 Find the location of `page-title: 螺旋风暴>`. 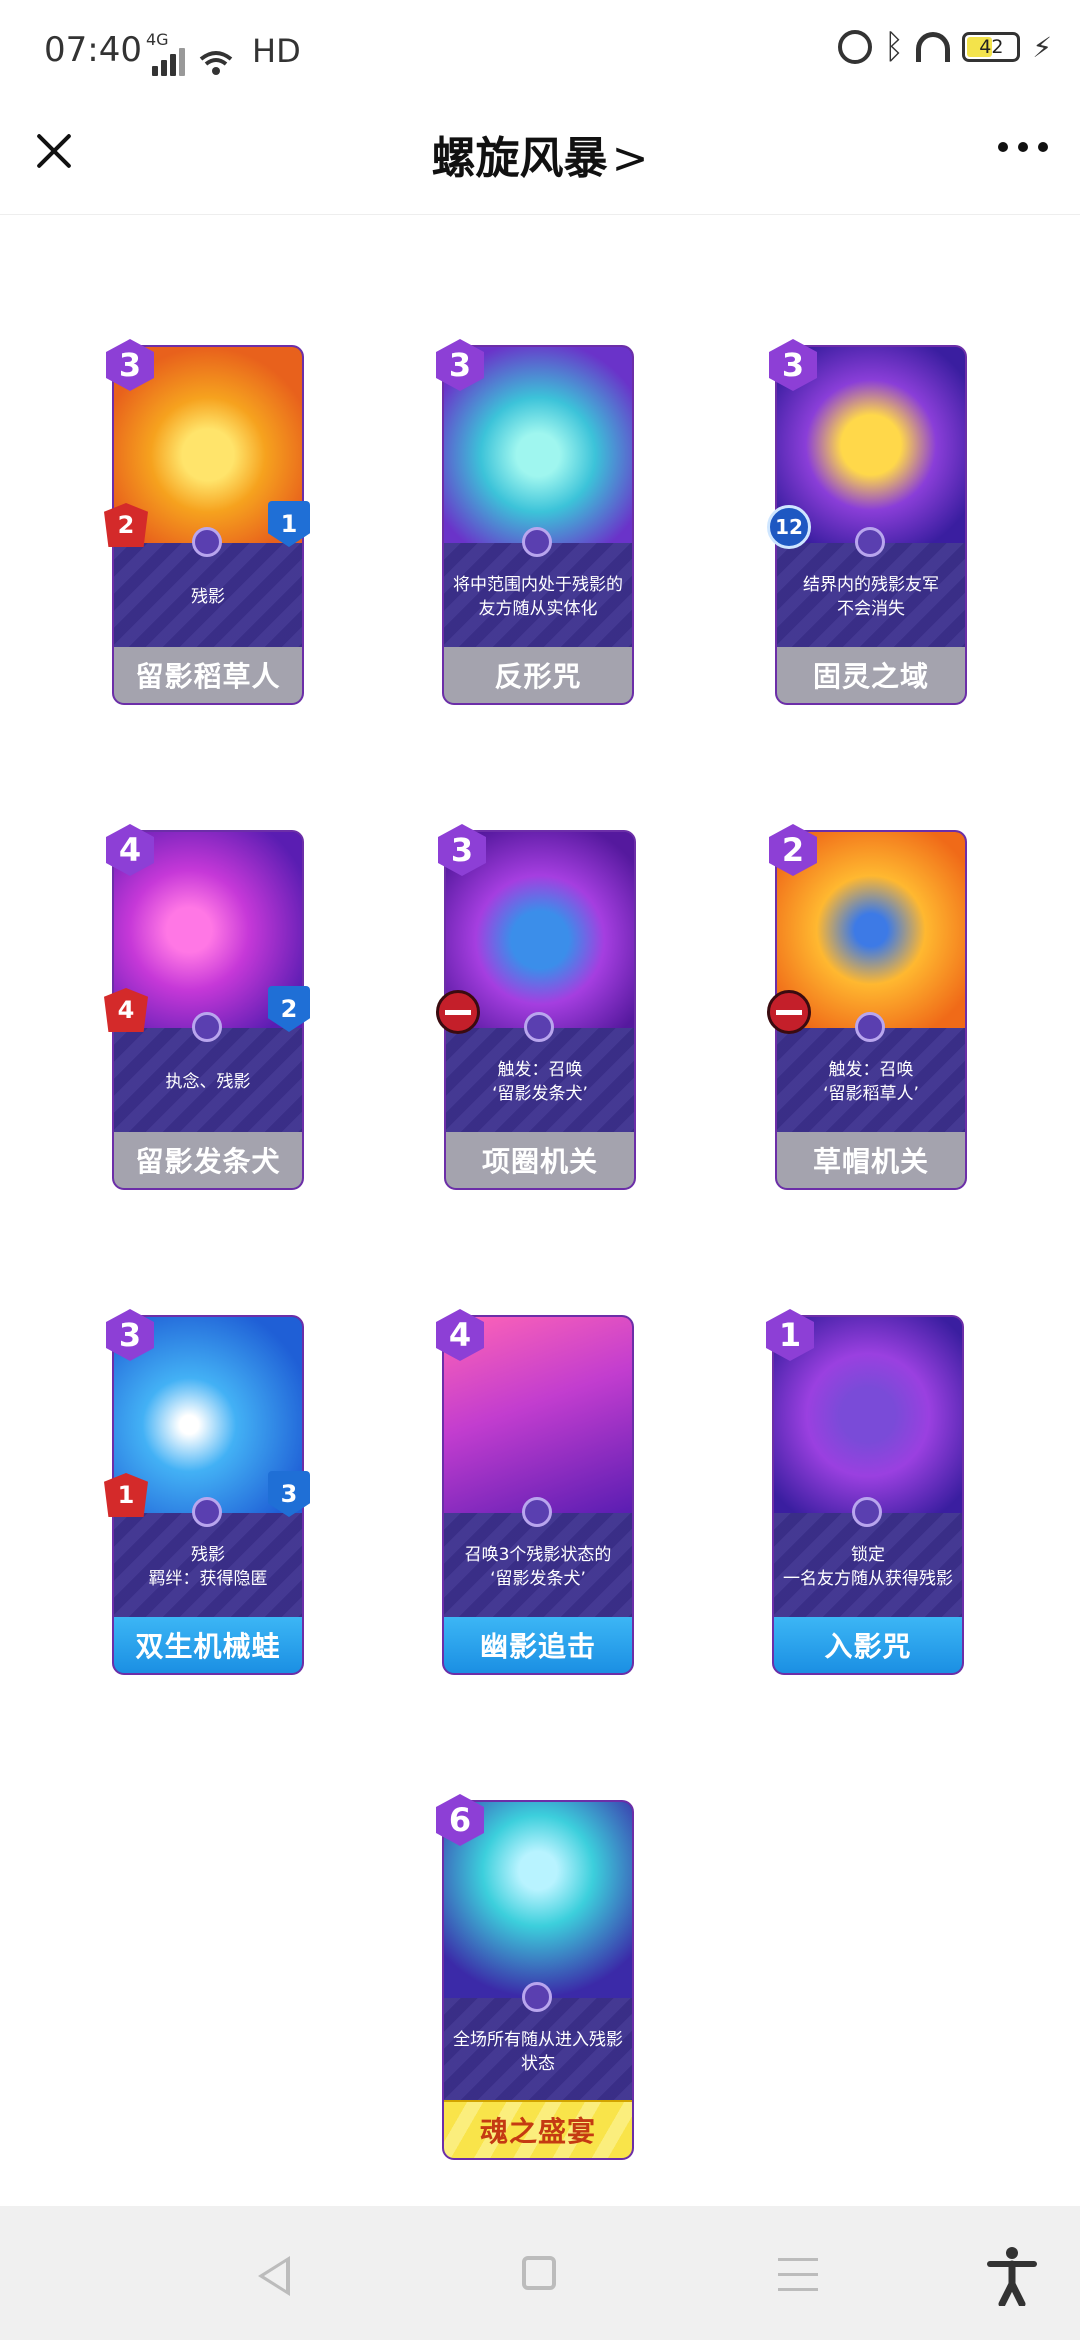

page-title: 螺旋风暴> is located at coordinates (540, 154).